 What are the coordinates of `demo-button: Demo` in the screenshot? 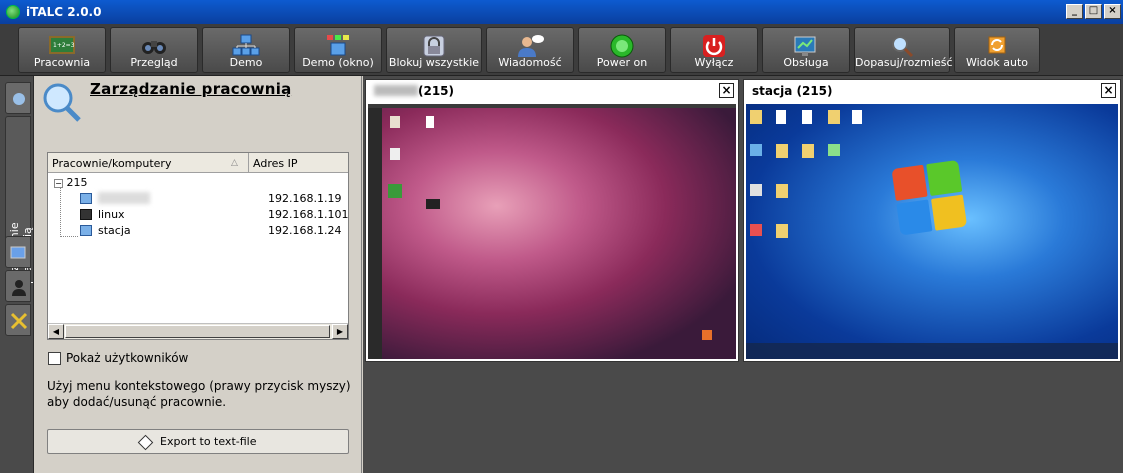 It's located at (246, 50).